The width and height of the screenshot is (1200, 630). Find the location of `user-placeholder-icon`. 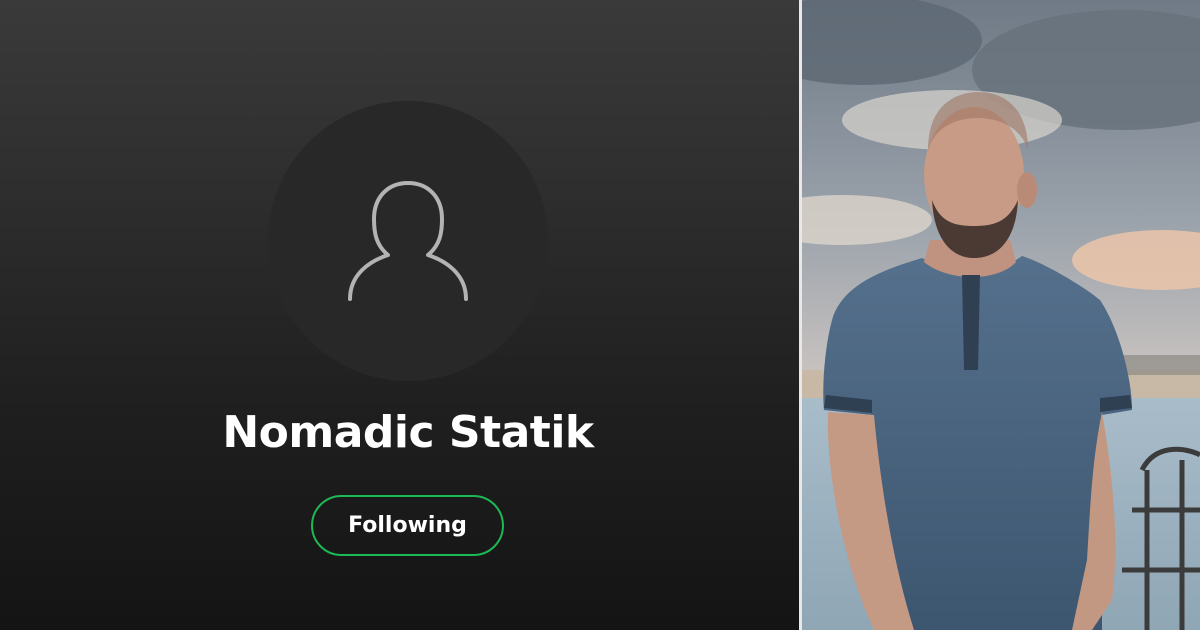

user-placeholder-icon is located at coordinates (408, 241).